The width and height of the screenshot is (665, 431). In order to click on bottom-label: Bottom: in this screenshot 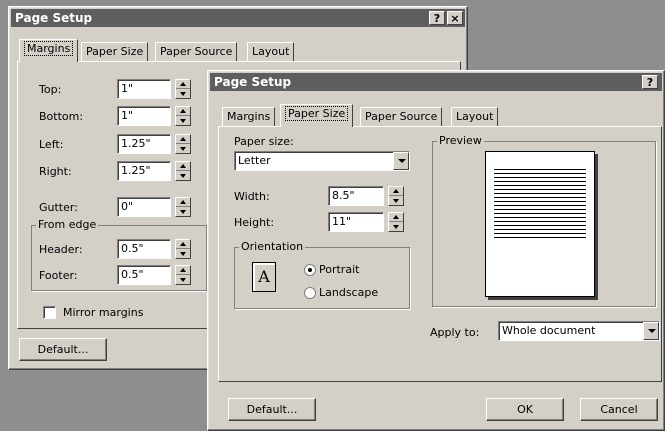, I will do `click(61, 116)`.